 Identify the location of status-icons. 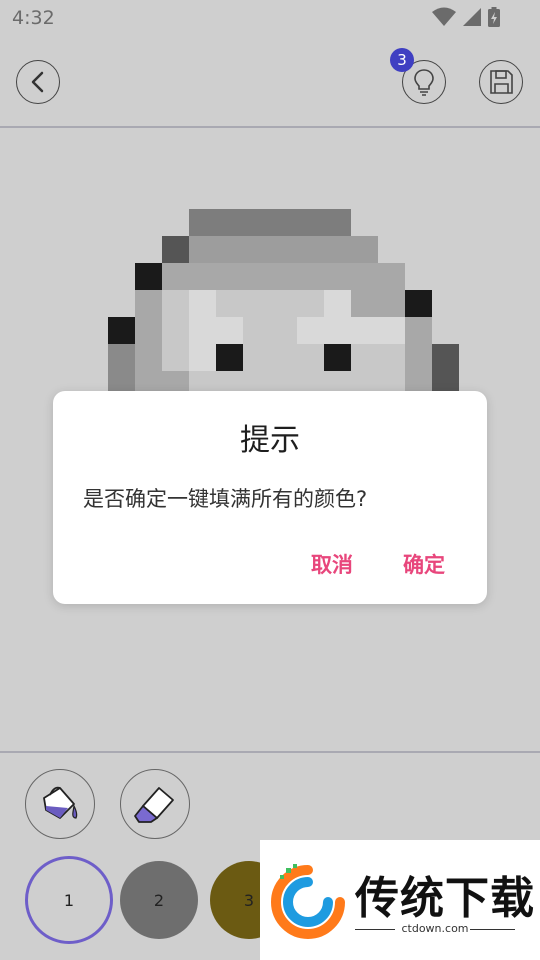
(466, 17).